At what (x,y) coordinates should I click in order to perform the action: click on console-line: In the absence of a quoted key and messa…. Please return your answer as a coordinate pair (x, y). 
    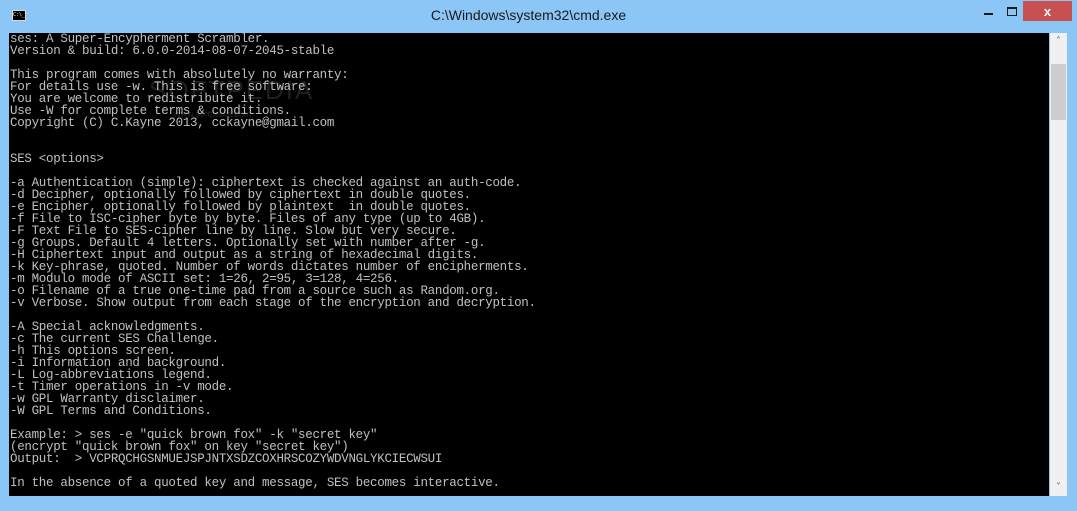
    Looking at the image, I should click on (255, 483).